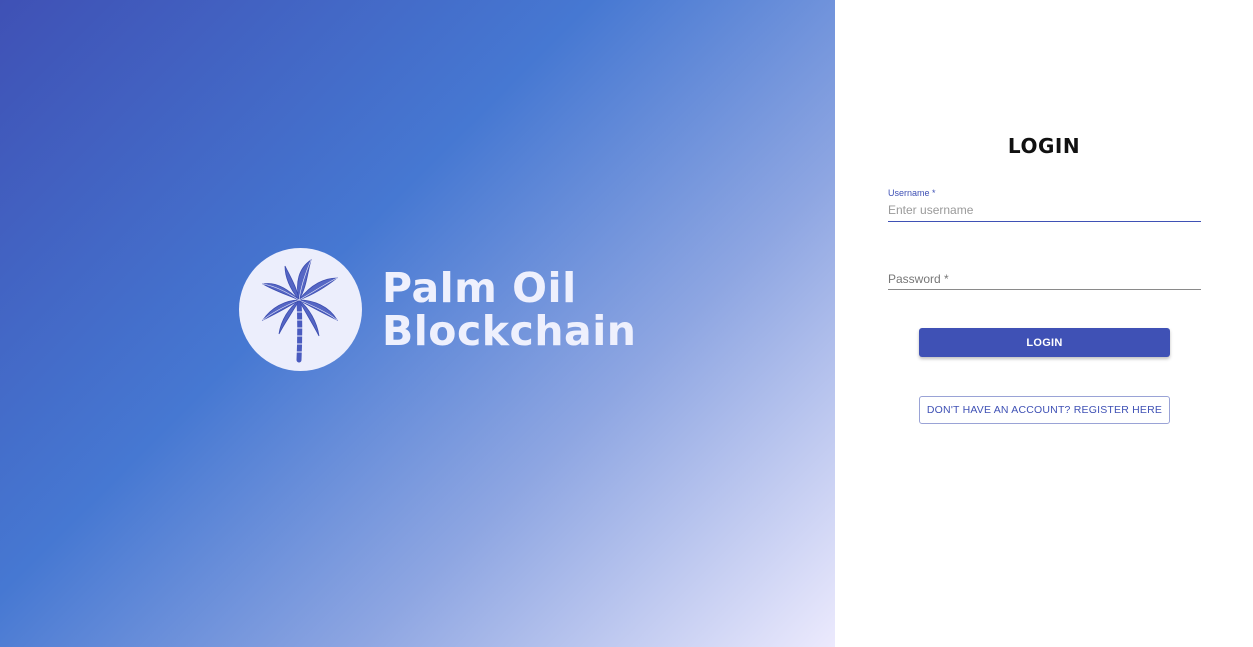 The width and height of the screenshot is (1253, 647). I want to click on password-field, so click(1044, 279).